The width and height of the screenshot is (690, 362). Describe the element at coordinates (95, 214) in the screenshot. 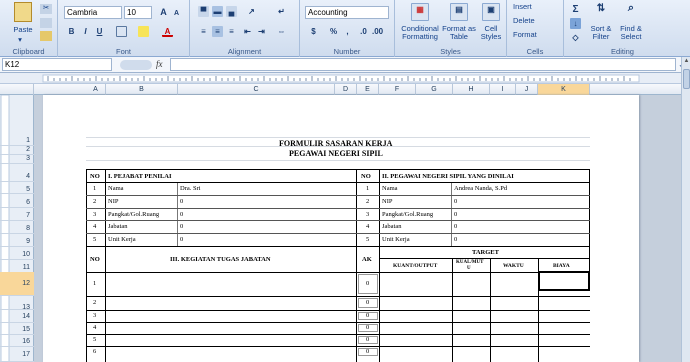

I see `left-row-number: 3` at that location.